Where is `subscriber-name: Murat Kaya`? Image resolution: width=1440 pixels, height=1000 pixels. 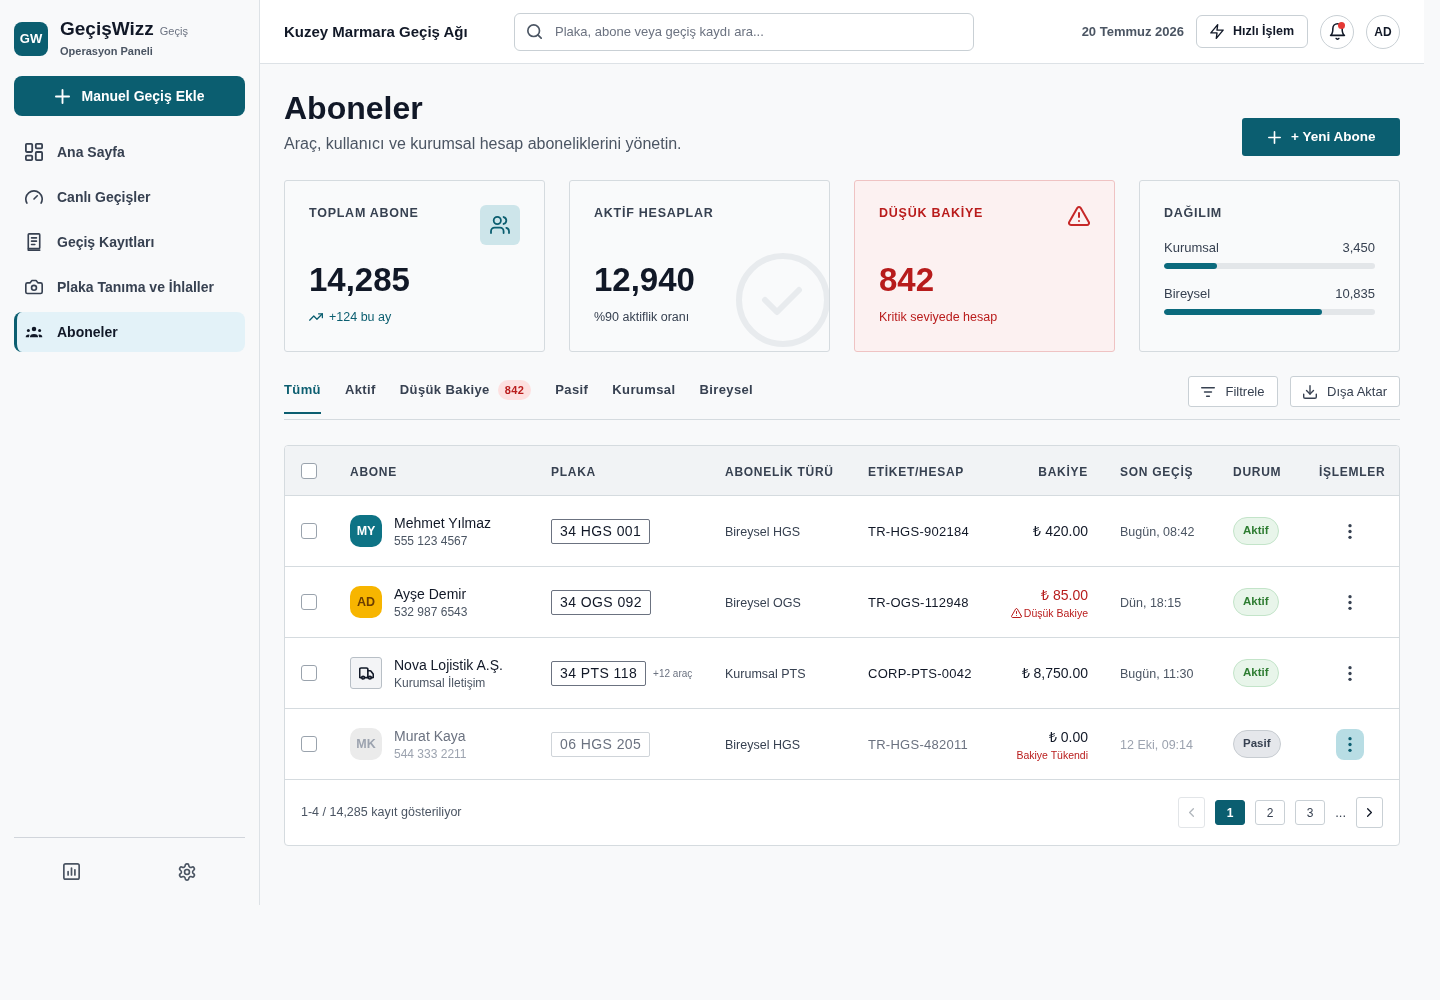
subscriber-name: Murat Kaya is located at coordinates (430, 736).